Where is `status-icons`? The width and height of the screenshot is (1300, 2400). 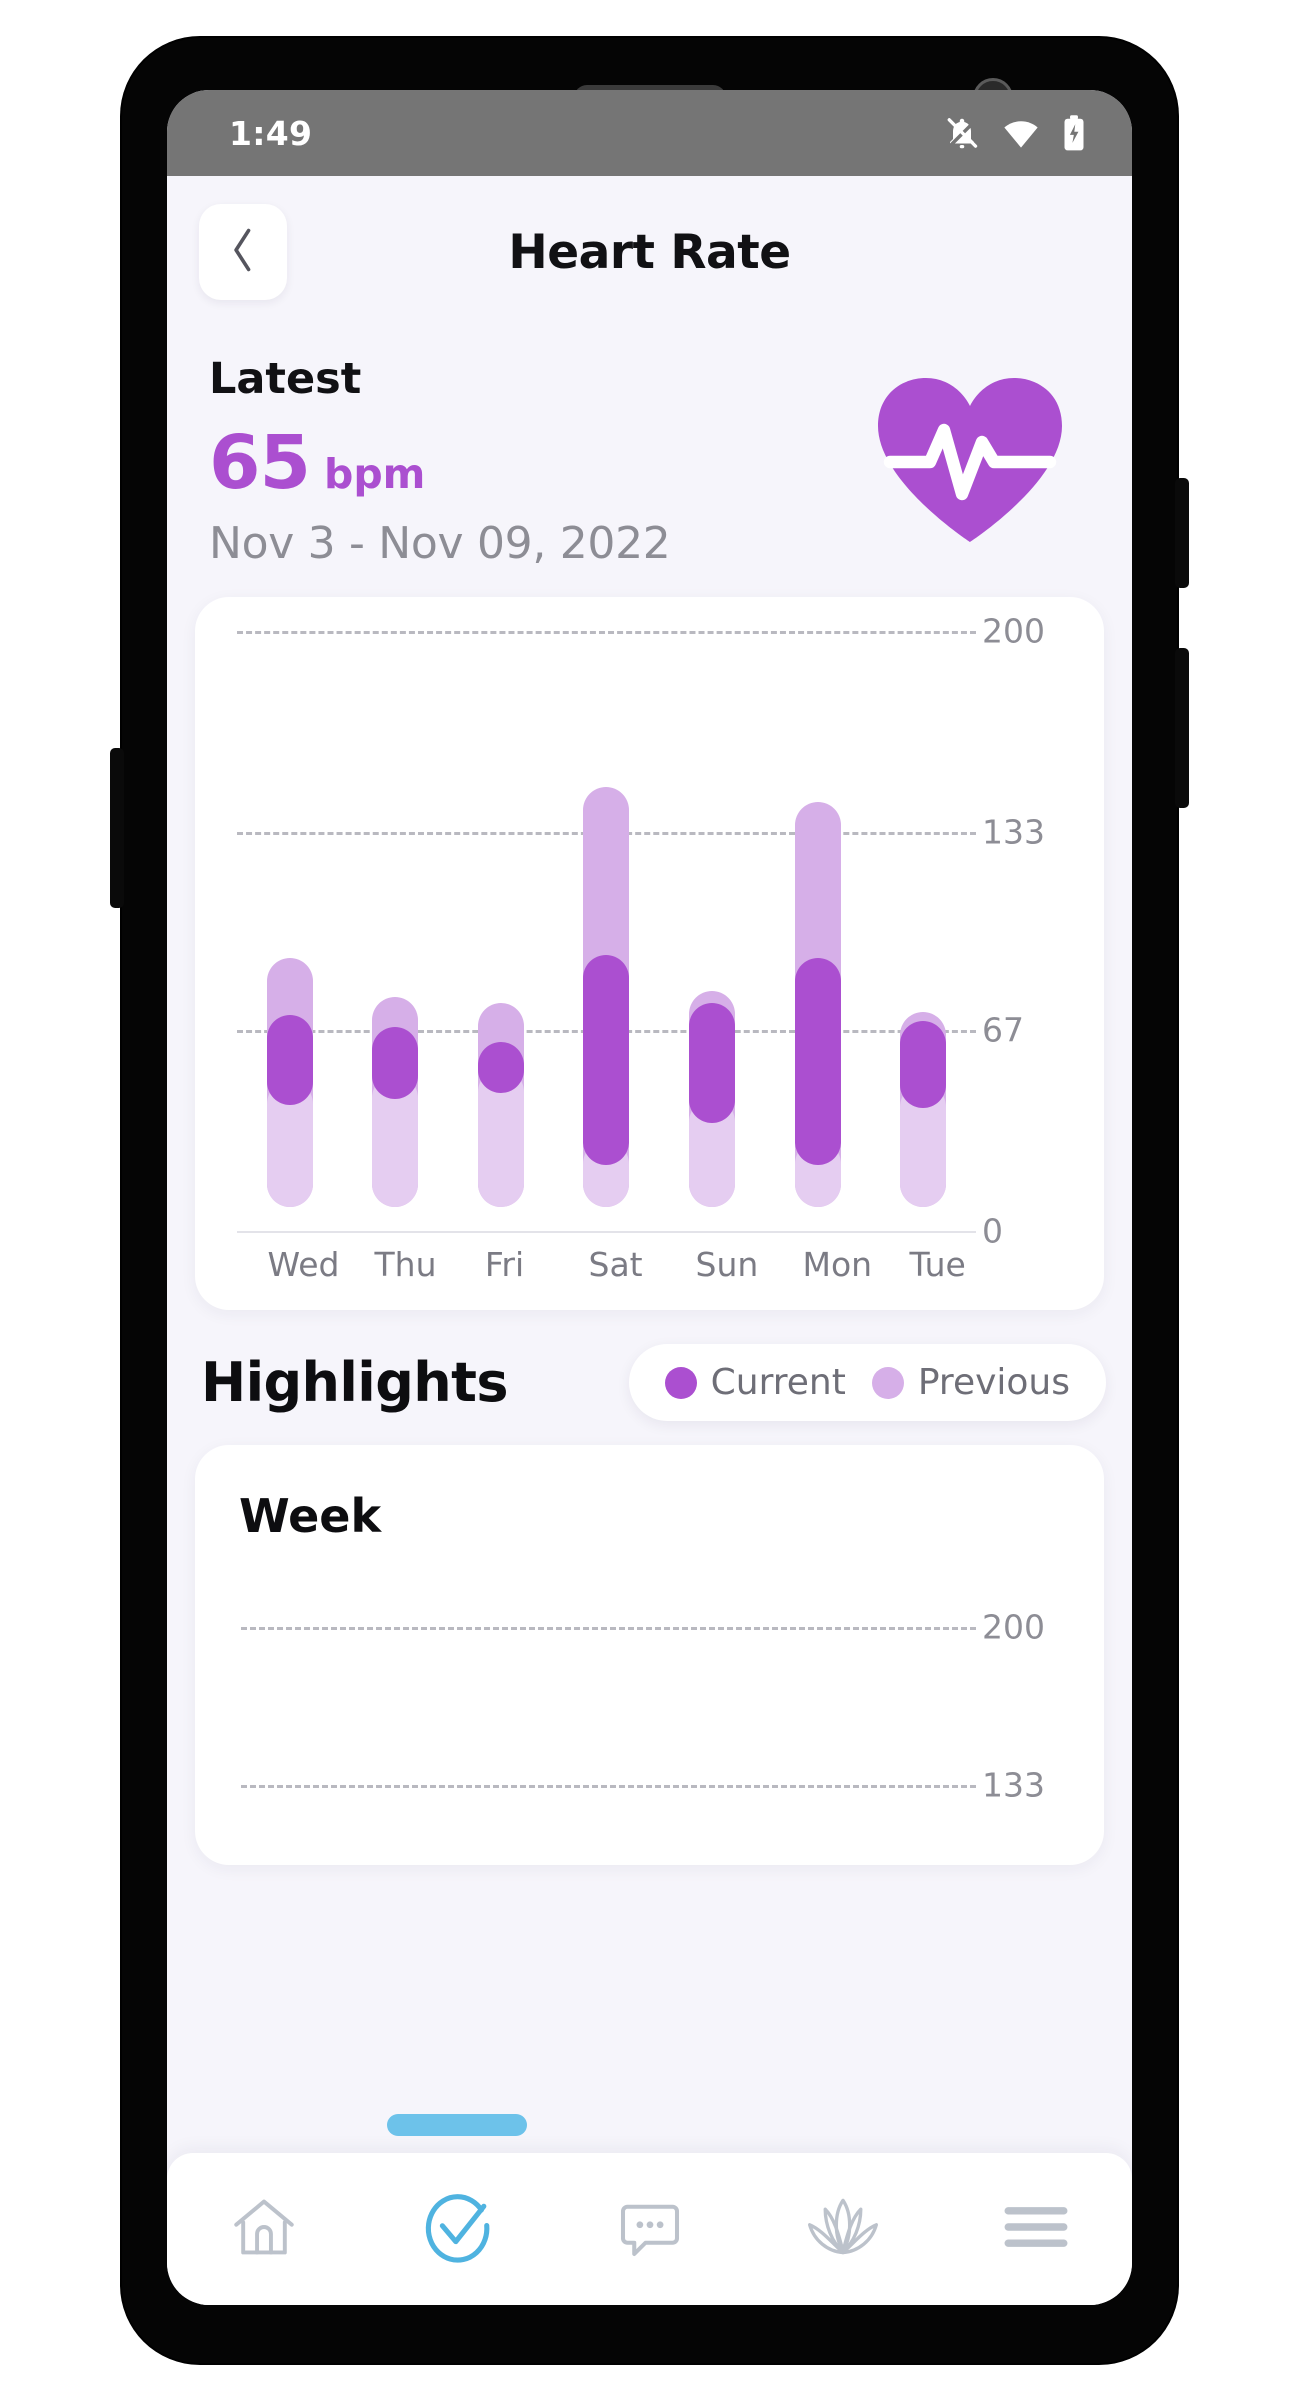 status-icons is located at coordinates (1015, 133).